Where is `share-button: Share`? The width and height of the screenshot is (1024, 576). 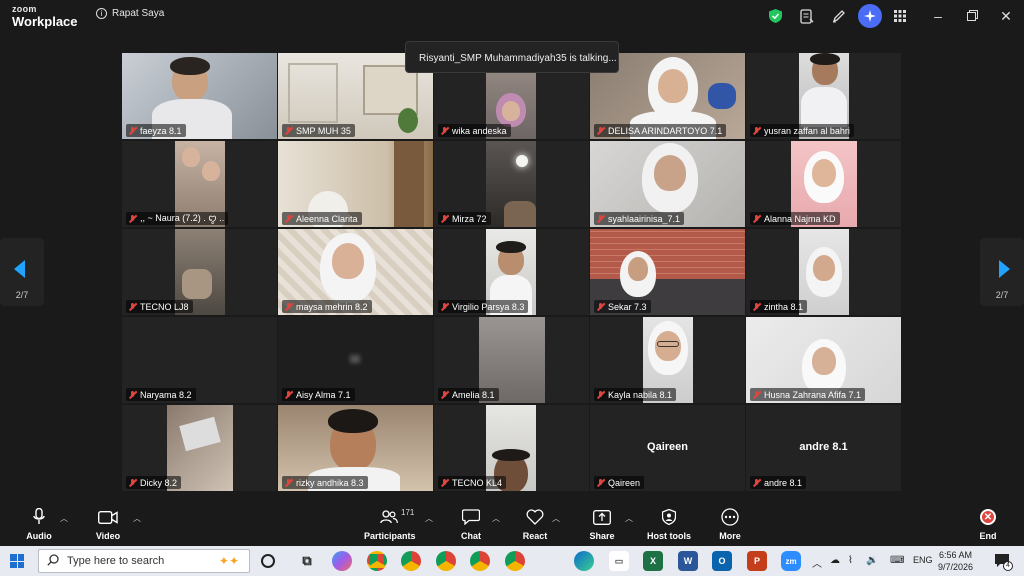 share-button: Share is located at coordinates (602, 524).